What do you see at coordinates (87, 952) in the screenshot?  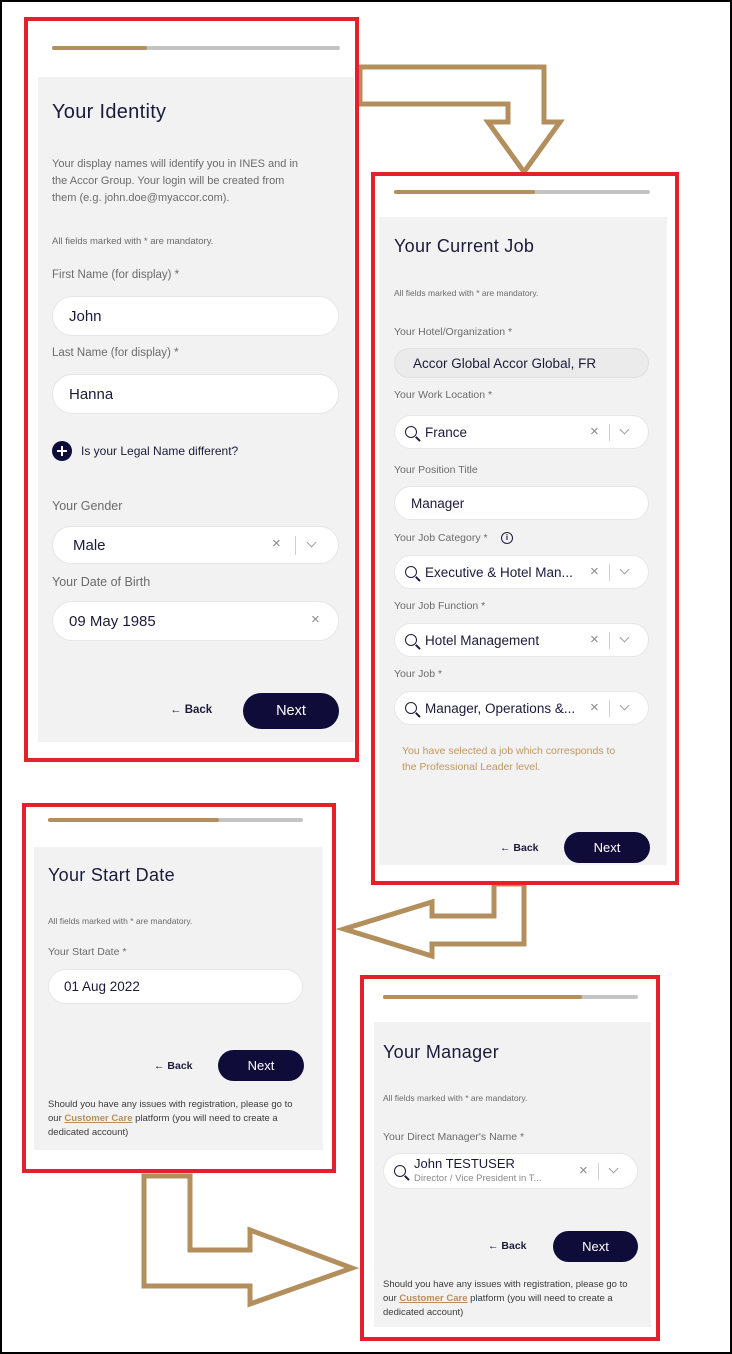 I see `start-date-label: Your Start Date *` at bounding box center [87, 952].